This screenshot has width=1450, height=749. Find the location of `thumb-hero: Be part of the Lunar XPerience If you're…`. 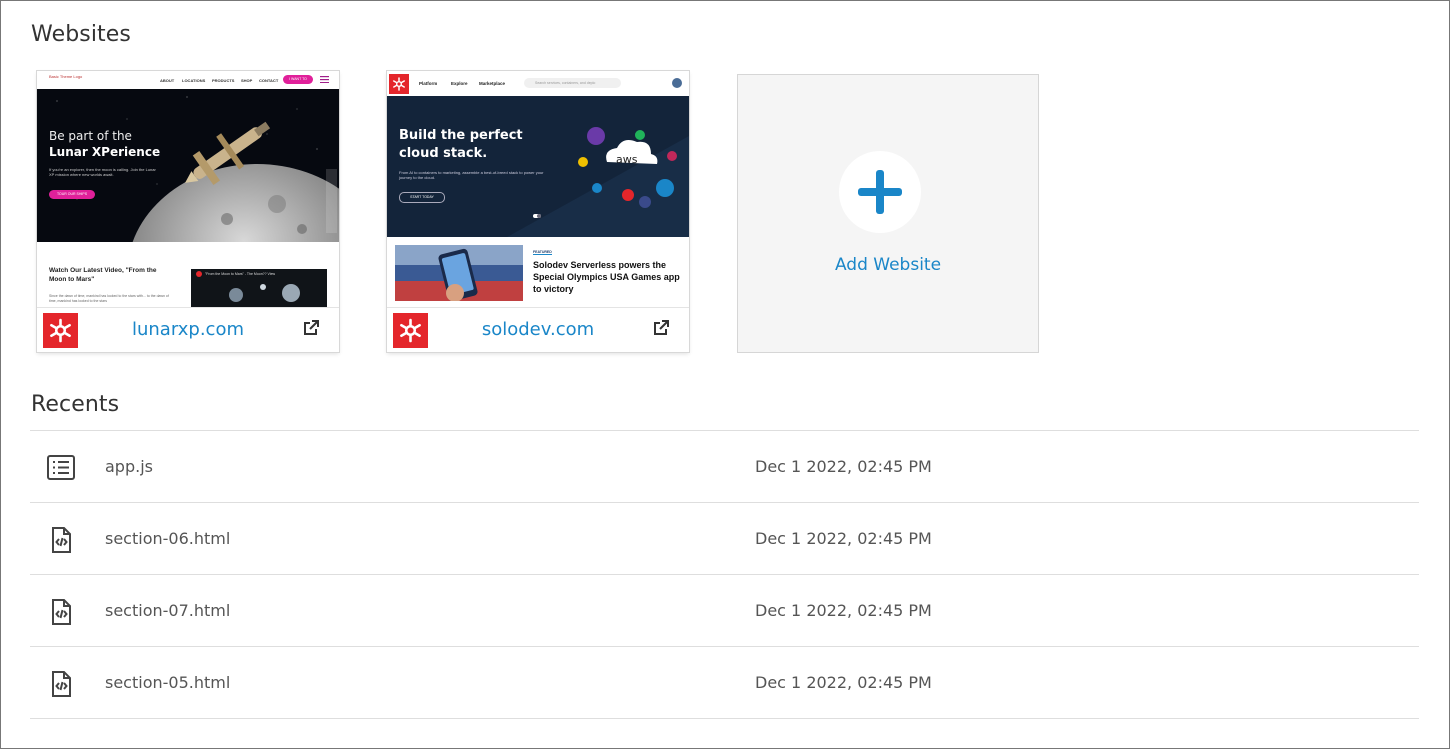

thumb-hero: Be part of the Lunar XPerience If you're… is located at coordinates (188, 165).